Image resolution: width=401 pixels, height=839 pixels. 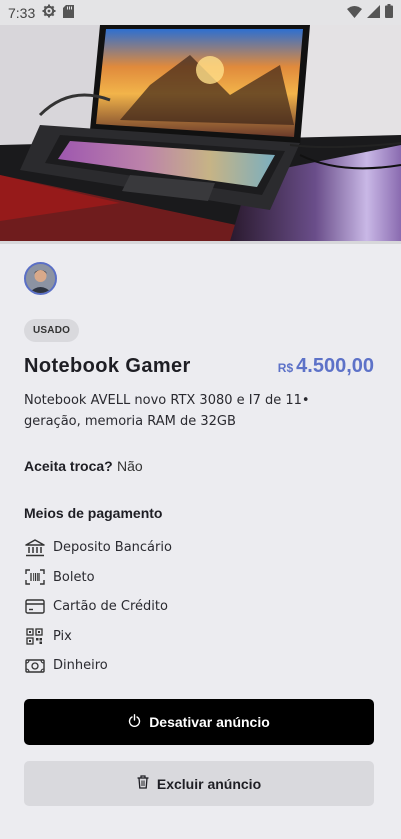 I want to click on delete-ad-button: Excluir anúncio, so click(x=199, y=783).